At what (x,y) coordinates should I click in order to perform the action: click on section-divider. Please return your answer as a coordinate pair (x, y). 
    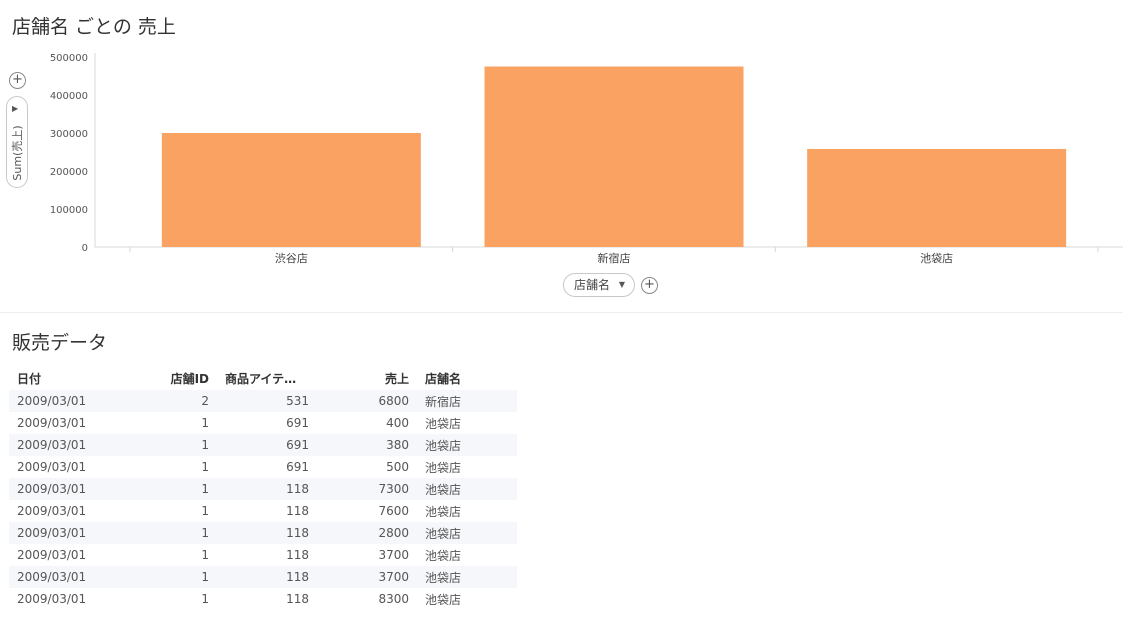
    Looking at the image, I should click on (561, 312).